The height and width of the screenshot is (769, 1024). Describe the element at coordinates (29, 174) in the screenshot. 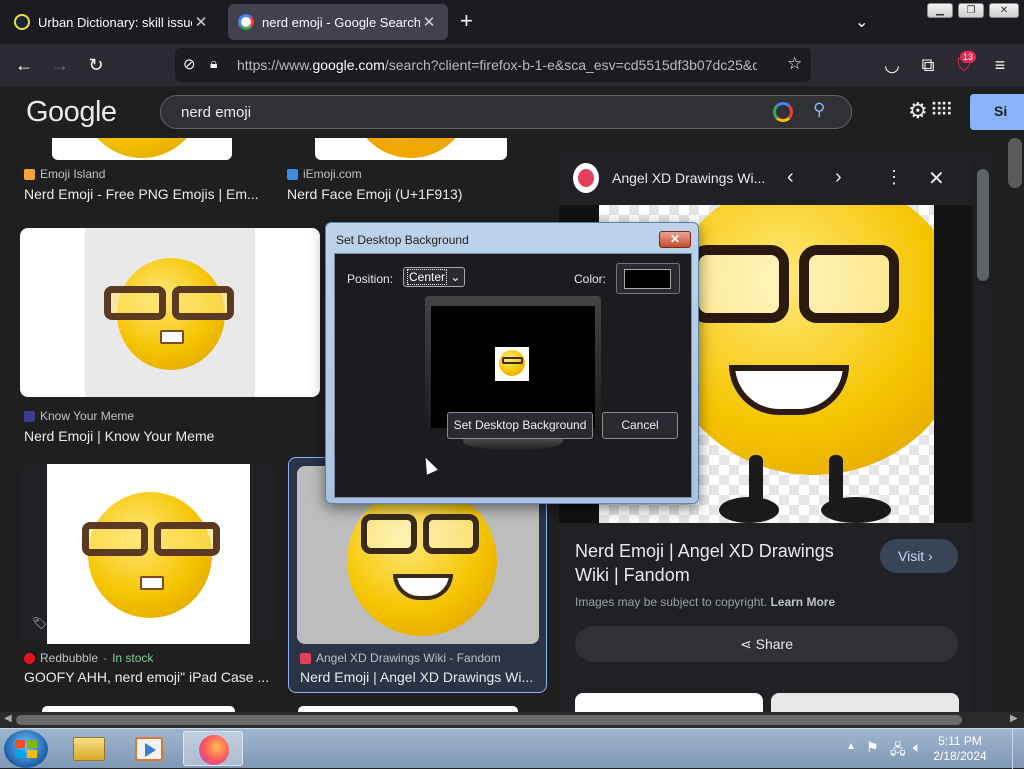

I see `emoji-island-favicon-icon` at that location.